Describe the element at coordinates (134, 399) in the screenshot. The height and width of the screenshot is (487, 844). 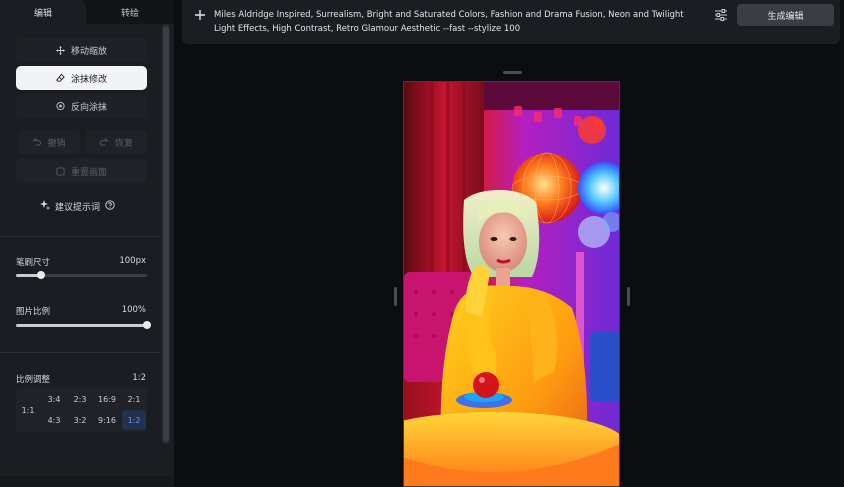
I see `aspect-option: 2:1` at that location.